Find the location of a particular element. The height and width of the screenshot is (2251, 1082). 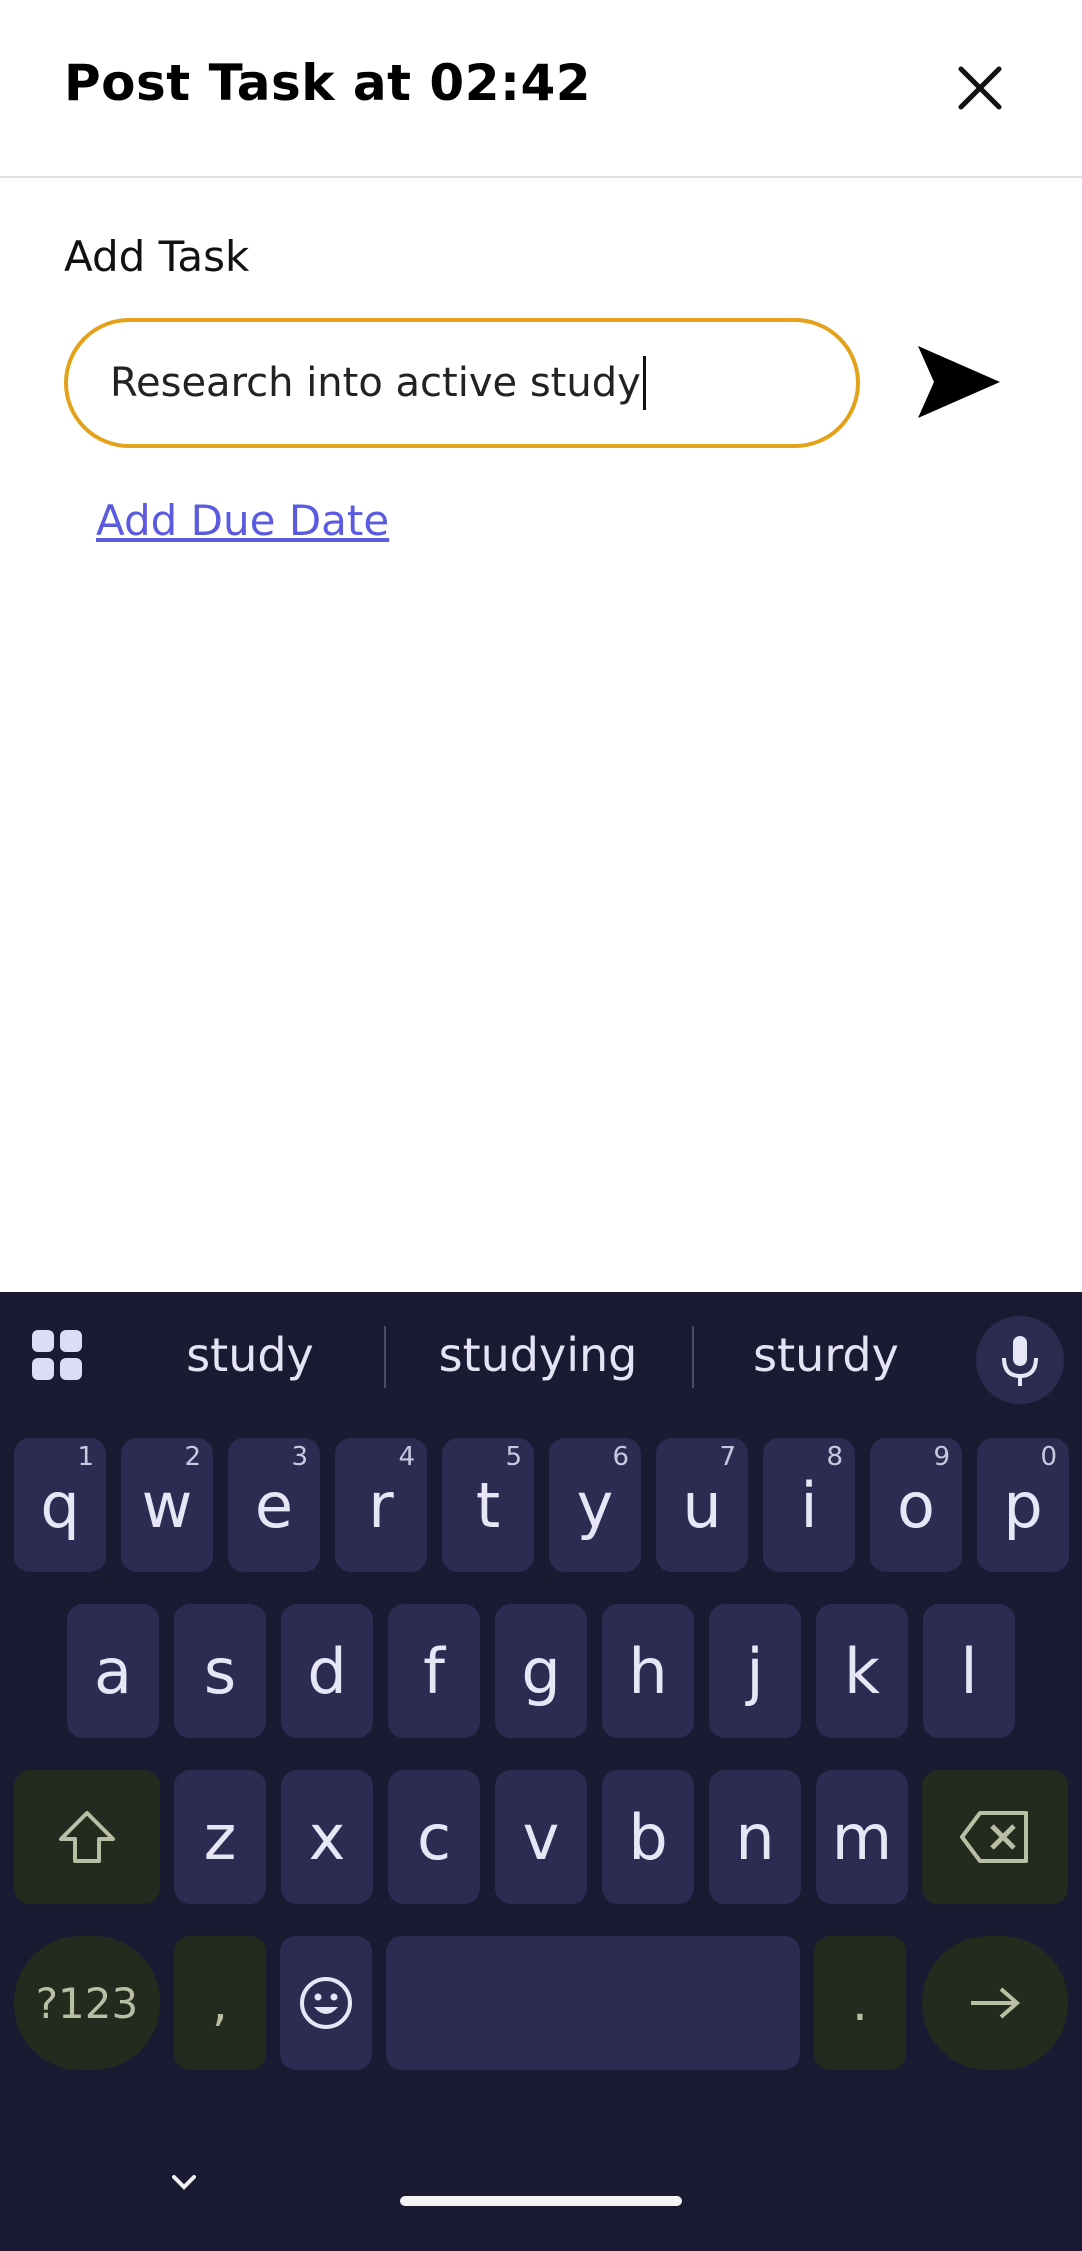

key-label: j is located at coordinates (755, 1671).